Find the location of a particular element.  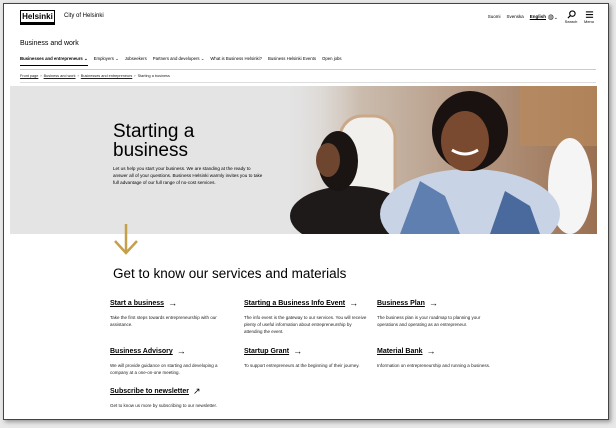

lang-english: English is located at coordinates (538, 16).